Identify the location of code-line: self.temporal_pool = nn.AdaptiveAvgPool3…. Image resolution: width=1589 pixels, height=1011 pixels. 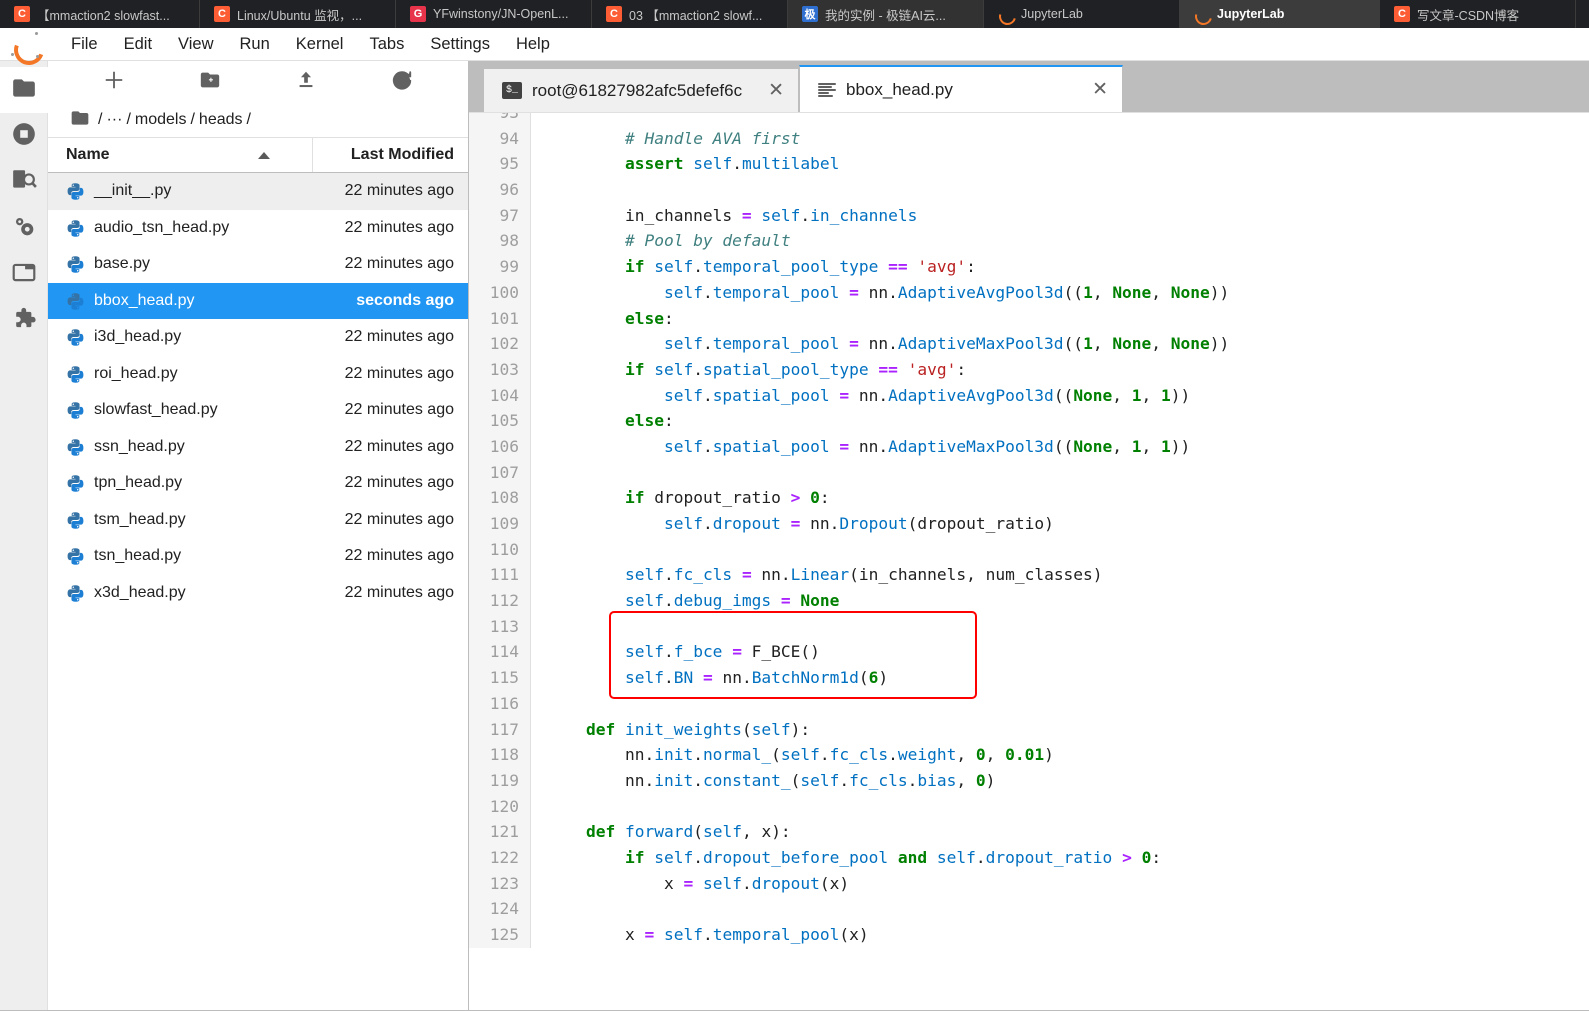
(1068, 293).